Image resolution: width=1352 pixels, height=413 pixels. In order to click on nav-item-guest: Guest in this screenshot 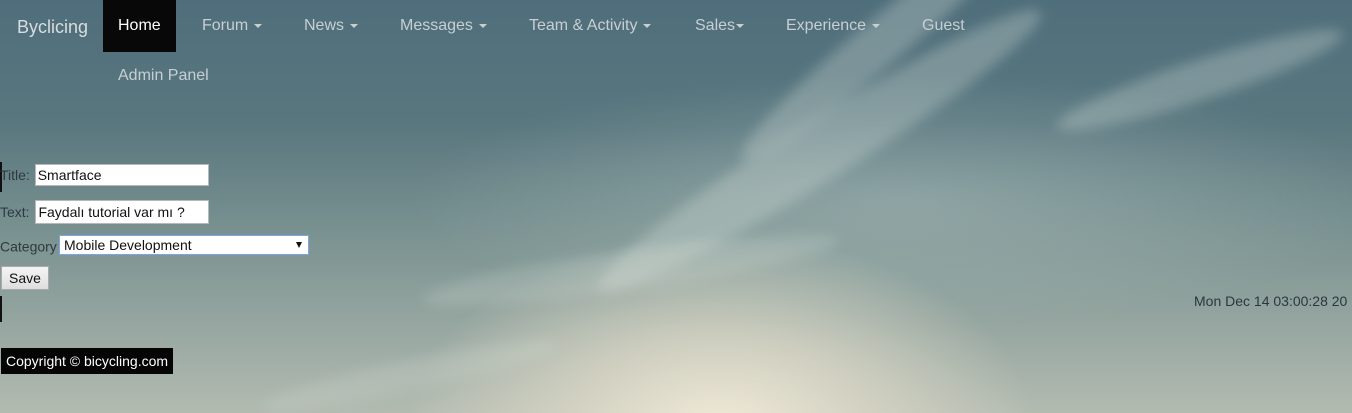, I will do `click(943, 26)`.